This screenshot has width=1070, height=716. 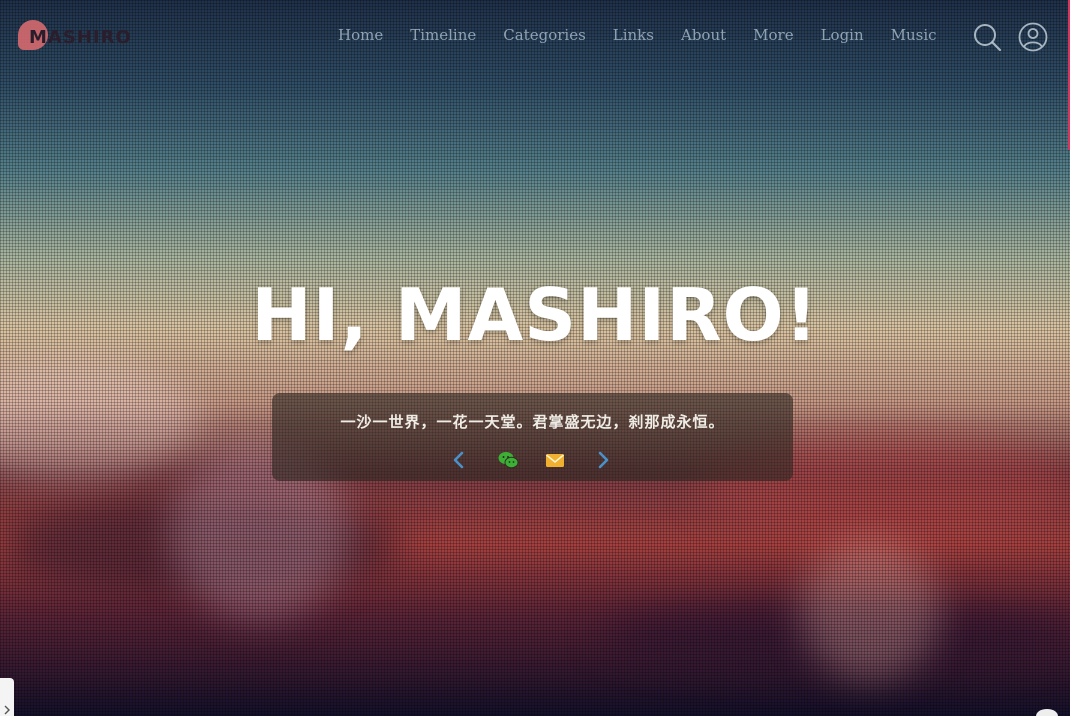 I want to click on nav-item-music: Music, so click(x=914, y=35).